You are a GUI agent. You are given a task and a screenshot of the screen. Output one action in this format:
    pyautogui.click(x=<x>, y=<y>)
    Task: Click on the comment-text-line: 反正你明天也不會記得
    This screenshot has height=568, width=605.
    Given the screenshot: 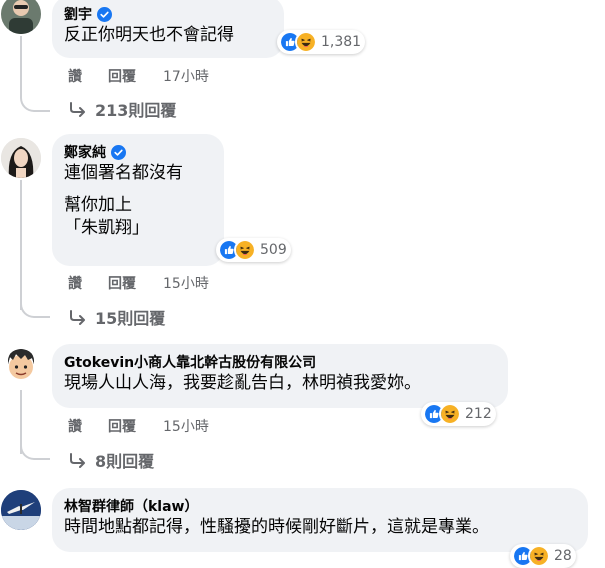 What is the action you would take?
    pyautogui.click(x=149, y=35)
    